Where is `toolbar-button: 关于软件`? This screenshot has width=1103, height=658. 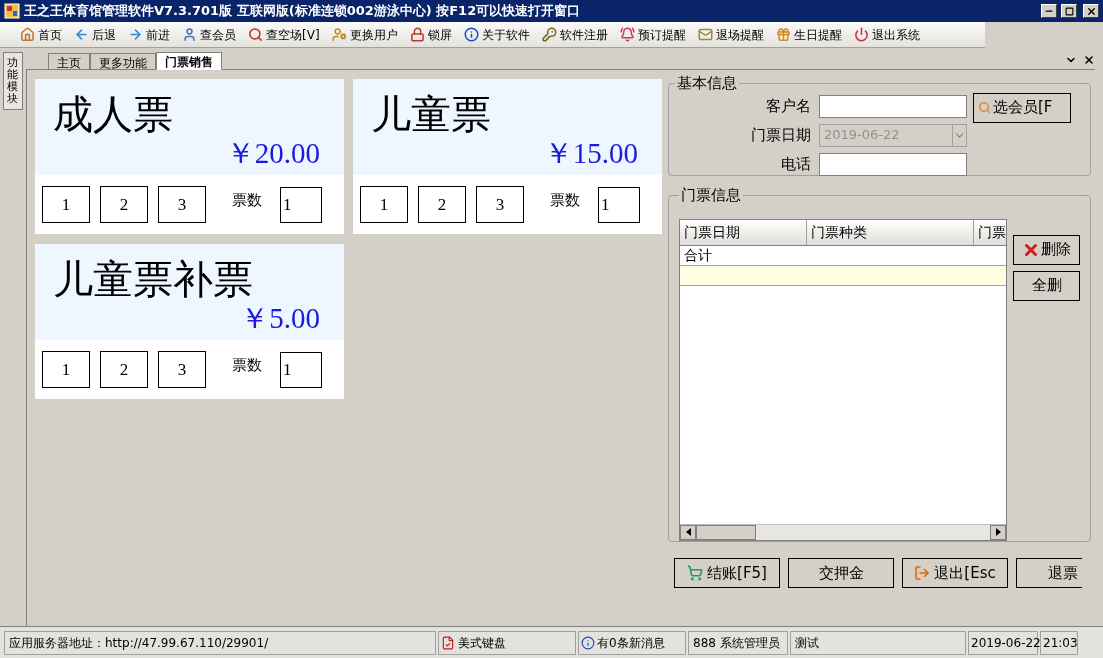 toolbar-button: 关于软件 is located at coordinates (496, 34).